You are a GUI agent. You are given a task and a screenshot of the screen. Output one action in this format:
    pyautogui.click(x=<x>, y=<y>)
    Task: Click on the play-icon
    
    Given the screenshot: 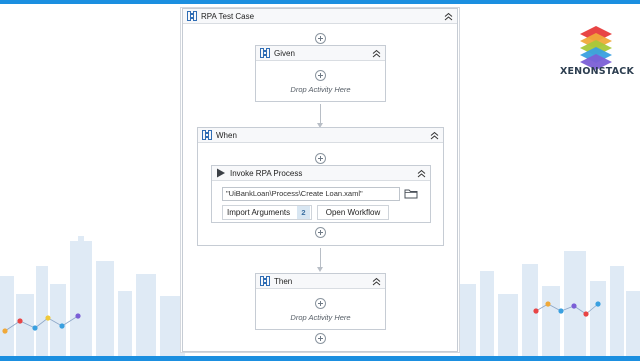 What is the action you would take?
    pyautogui.click(x=221, y=173)
    